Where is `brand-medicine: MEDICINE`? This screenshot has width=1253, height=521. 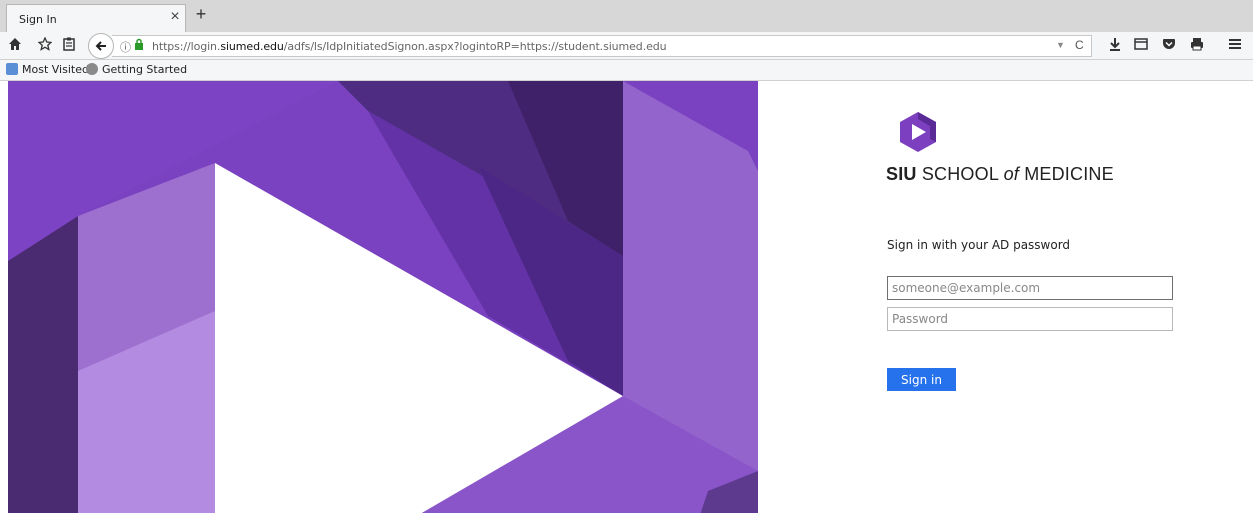
brand-medicine: MEDICINE is located at coordinates (1069, 174).